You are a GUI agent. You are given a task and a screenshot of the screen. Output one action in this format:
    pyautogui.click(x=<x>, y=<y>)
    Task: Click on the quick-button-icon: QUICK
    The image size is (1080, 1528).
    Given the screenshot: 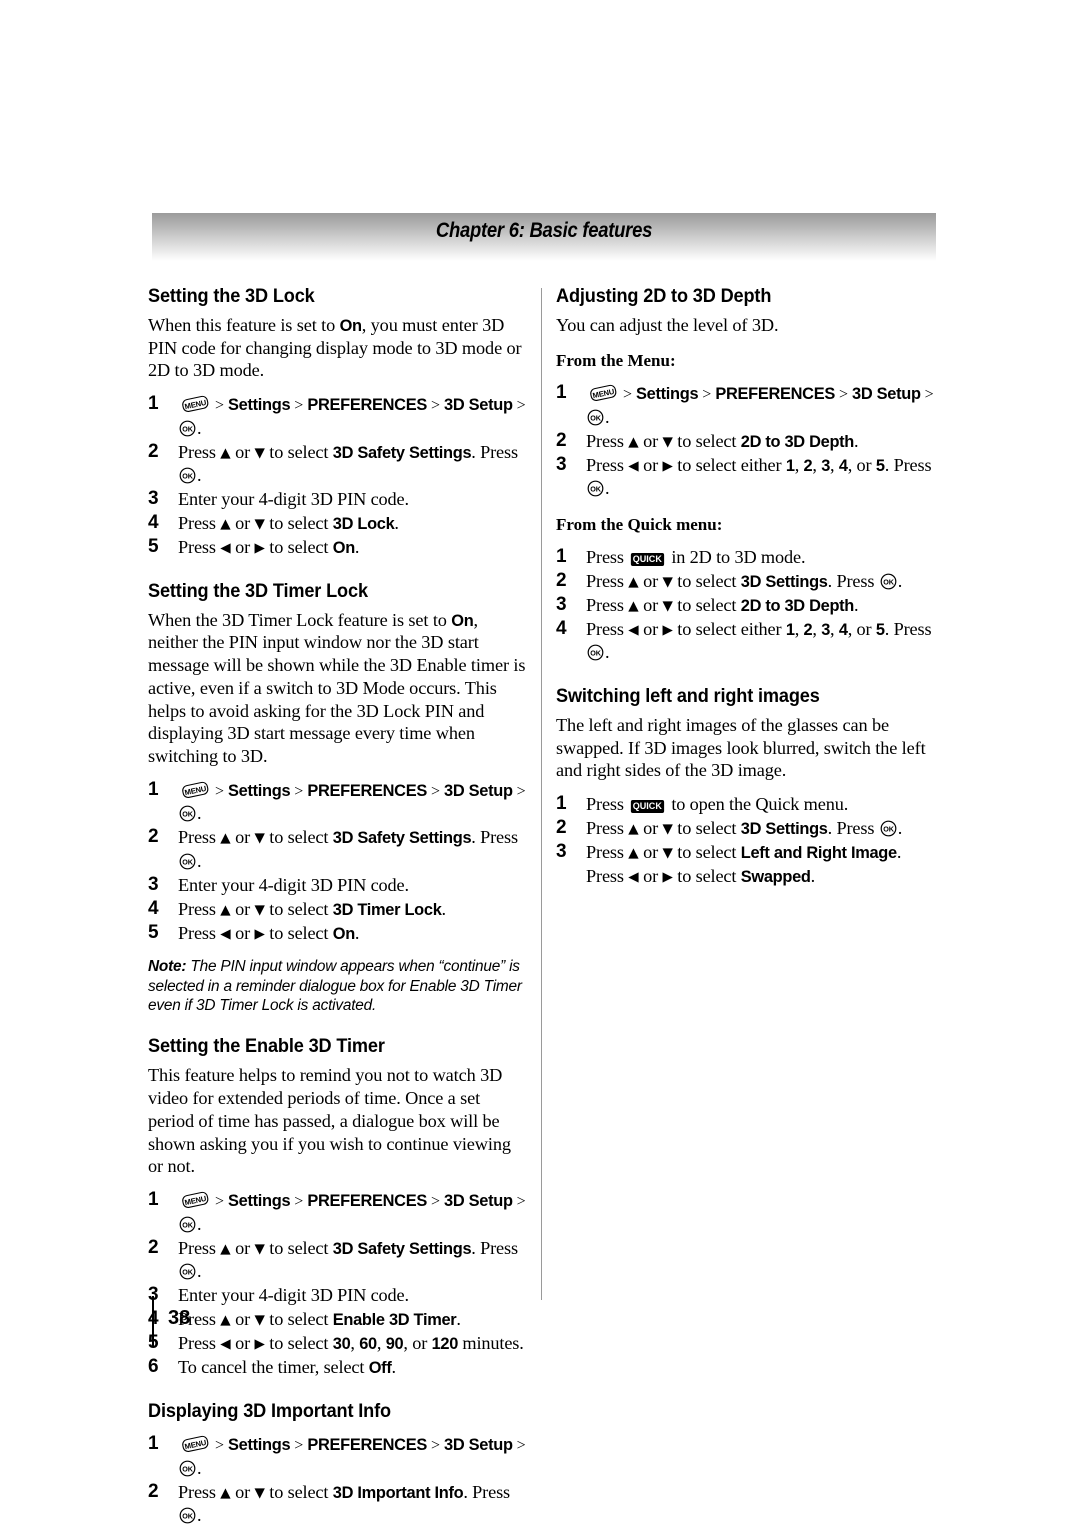 What is the action you would take?
    pyautogui.click(x=648, y=559)
    